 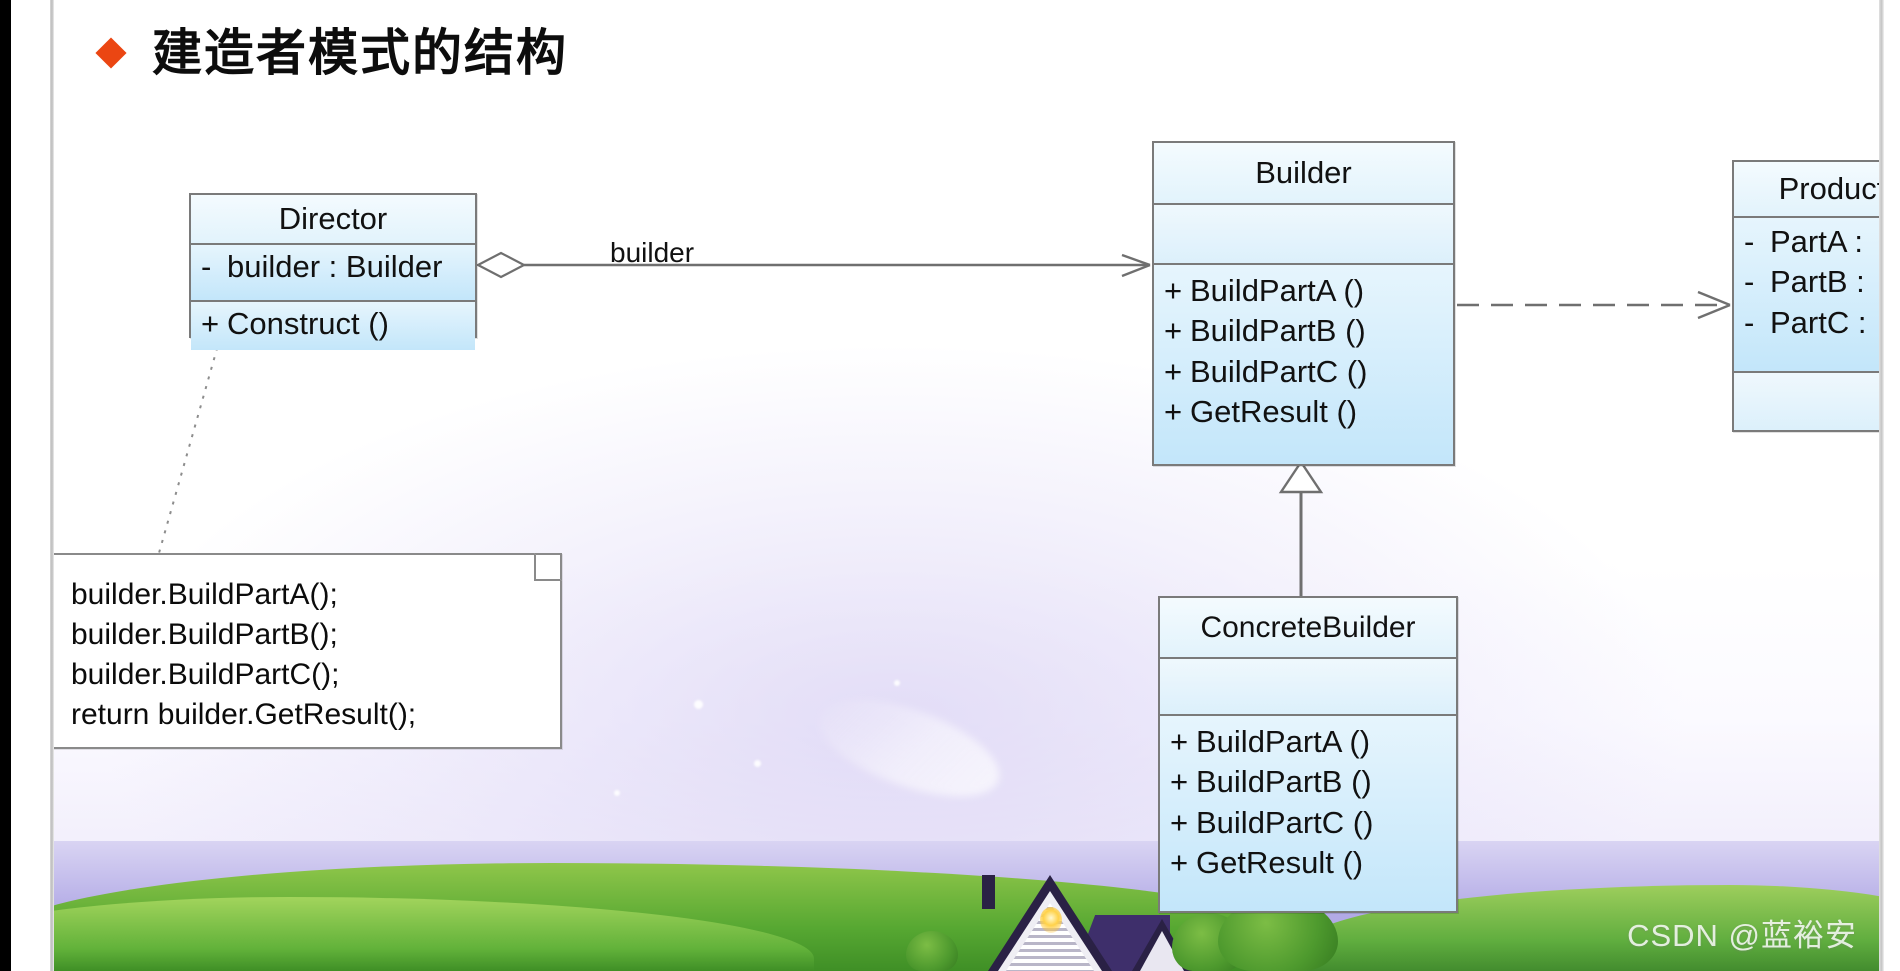 I want to click on class-attributes-builder, so click(x=1303, y=235).